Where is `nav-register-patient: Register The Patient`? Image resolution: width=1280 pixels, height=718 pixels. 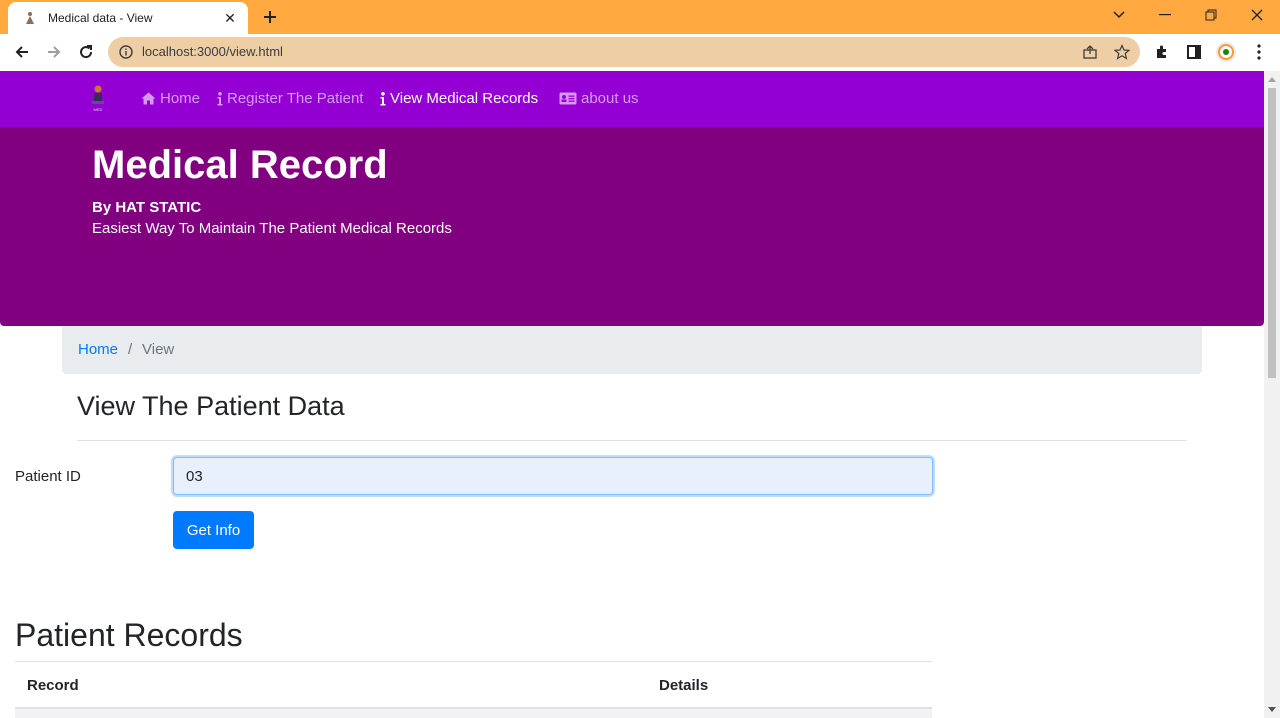
nav-register-patient: Register The Patient is located at coordinates (290, 98).